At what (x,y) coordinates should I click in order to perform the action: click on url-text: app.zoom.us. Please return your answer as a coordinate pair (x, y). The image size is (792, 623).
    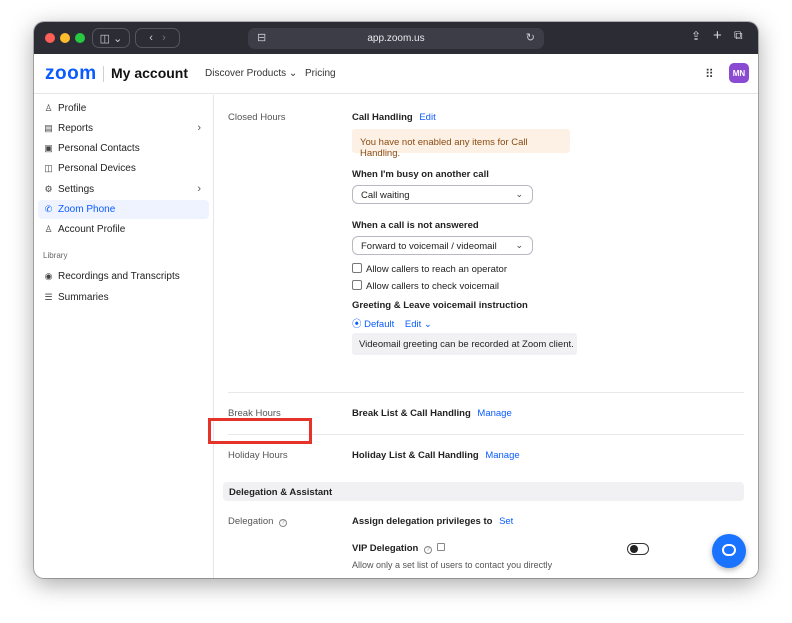
    Looking at the image, I should click on (396, 38).